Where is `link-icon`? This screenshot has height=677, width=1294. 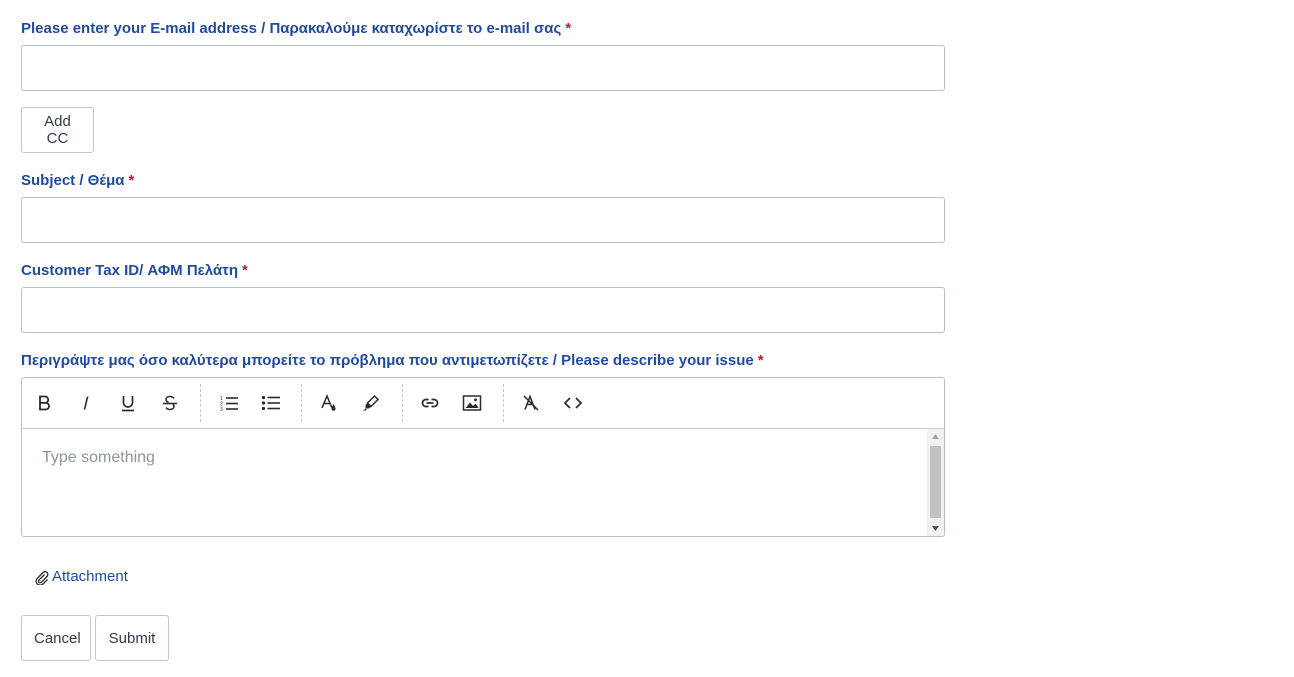
link-icon is located at coordinates (430, 403).